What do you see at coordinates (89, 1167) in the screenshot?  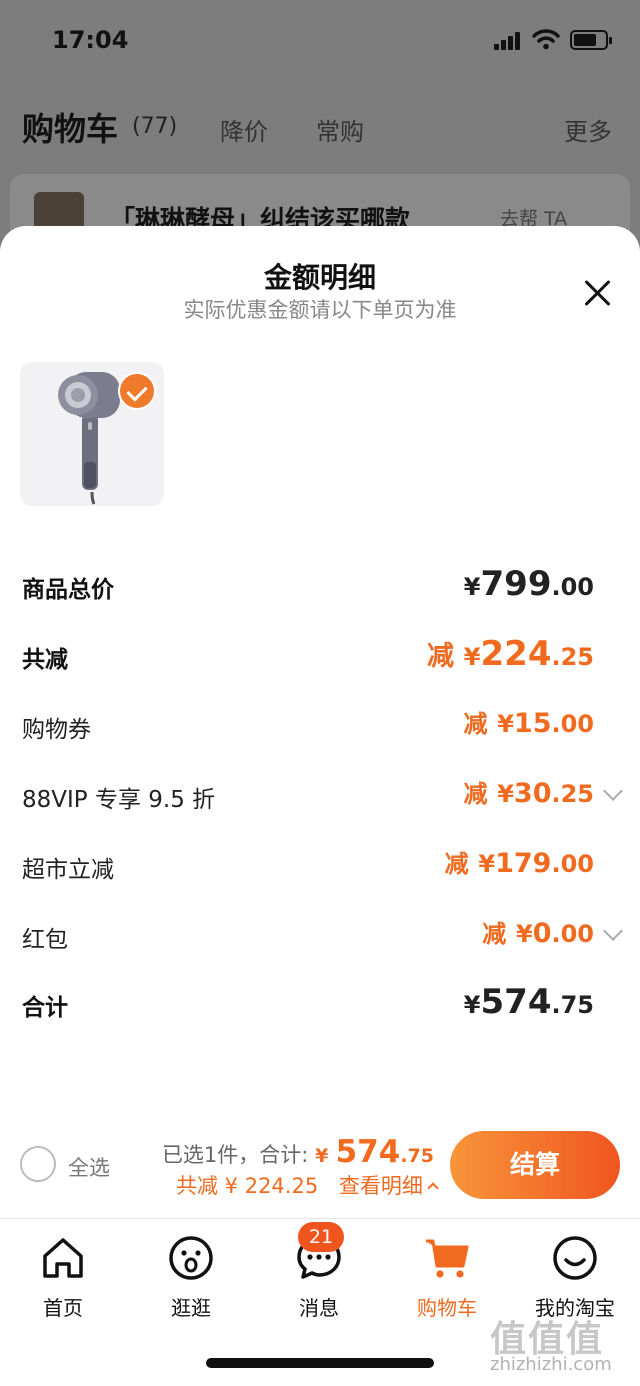 I see `select-all-label: 全选` at bounding box center [89, 1167].